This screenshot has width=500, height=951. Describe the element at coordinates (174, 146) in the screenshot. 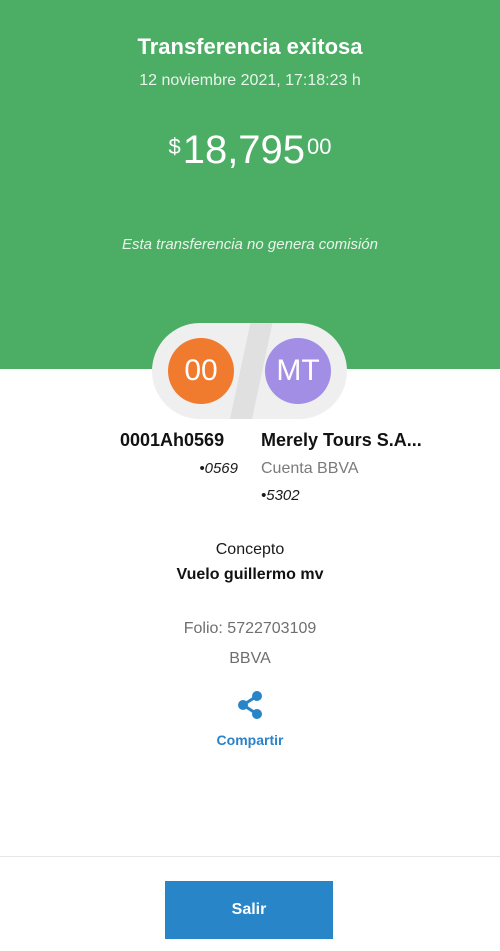

I see `currency-symbol: $` at that location.